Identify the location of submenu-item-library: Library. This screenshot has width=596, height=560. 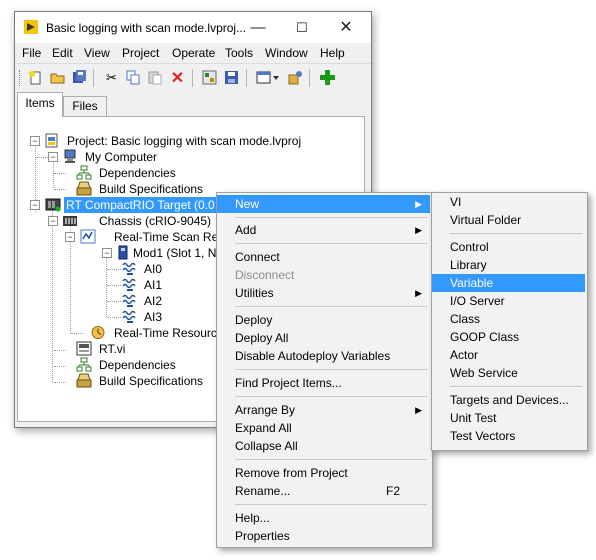
(508, 265).